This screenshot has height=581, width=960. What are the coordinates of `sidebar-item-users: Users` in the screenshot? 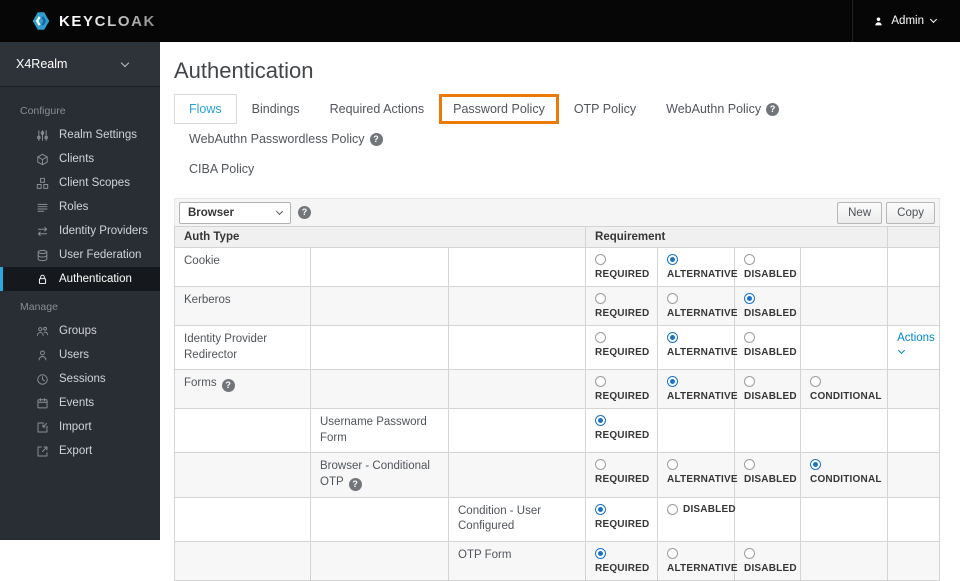 It's located at (80, 355).